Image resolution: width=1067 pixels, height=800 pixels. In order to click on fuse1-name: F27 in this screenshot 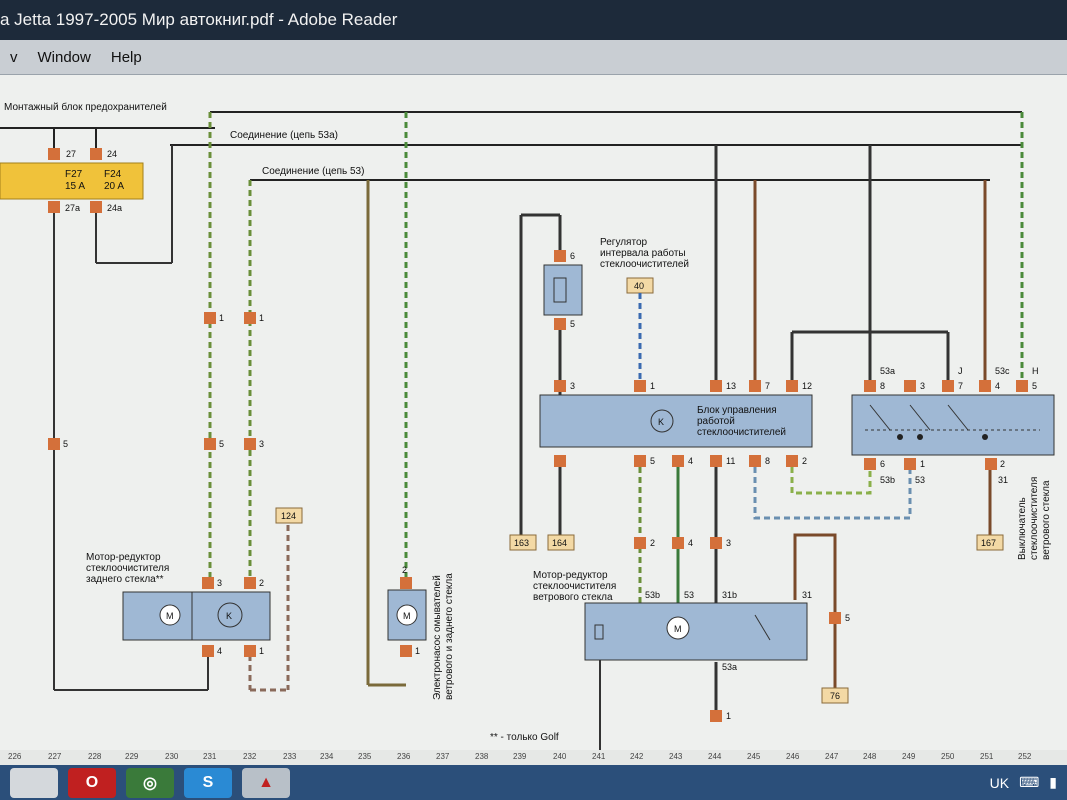, I will do `click(74, 174)`.